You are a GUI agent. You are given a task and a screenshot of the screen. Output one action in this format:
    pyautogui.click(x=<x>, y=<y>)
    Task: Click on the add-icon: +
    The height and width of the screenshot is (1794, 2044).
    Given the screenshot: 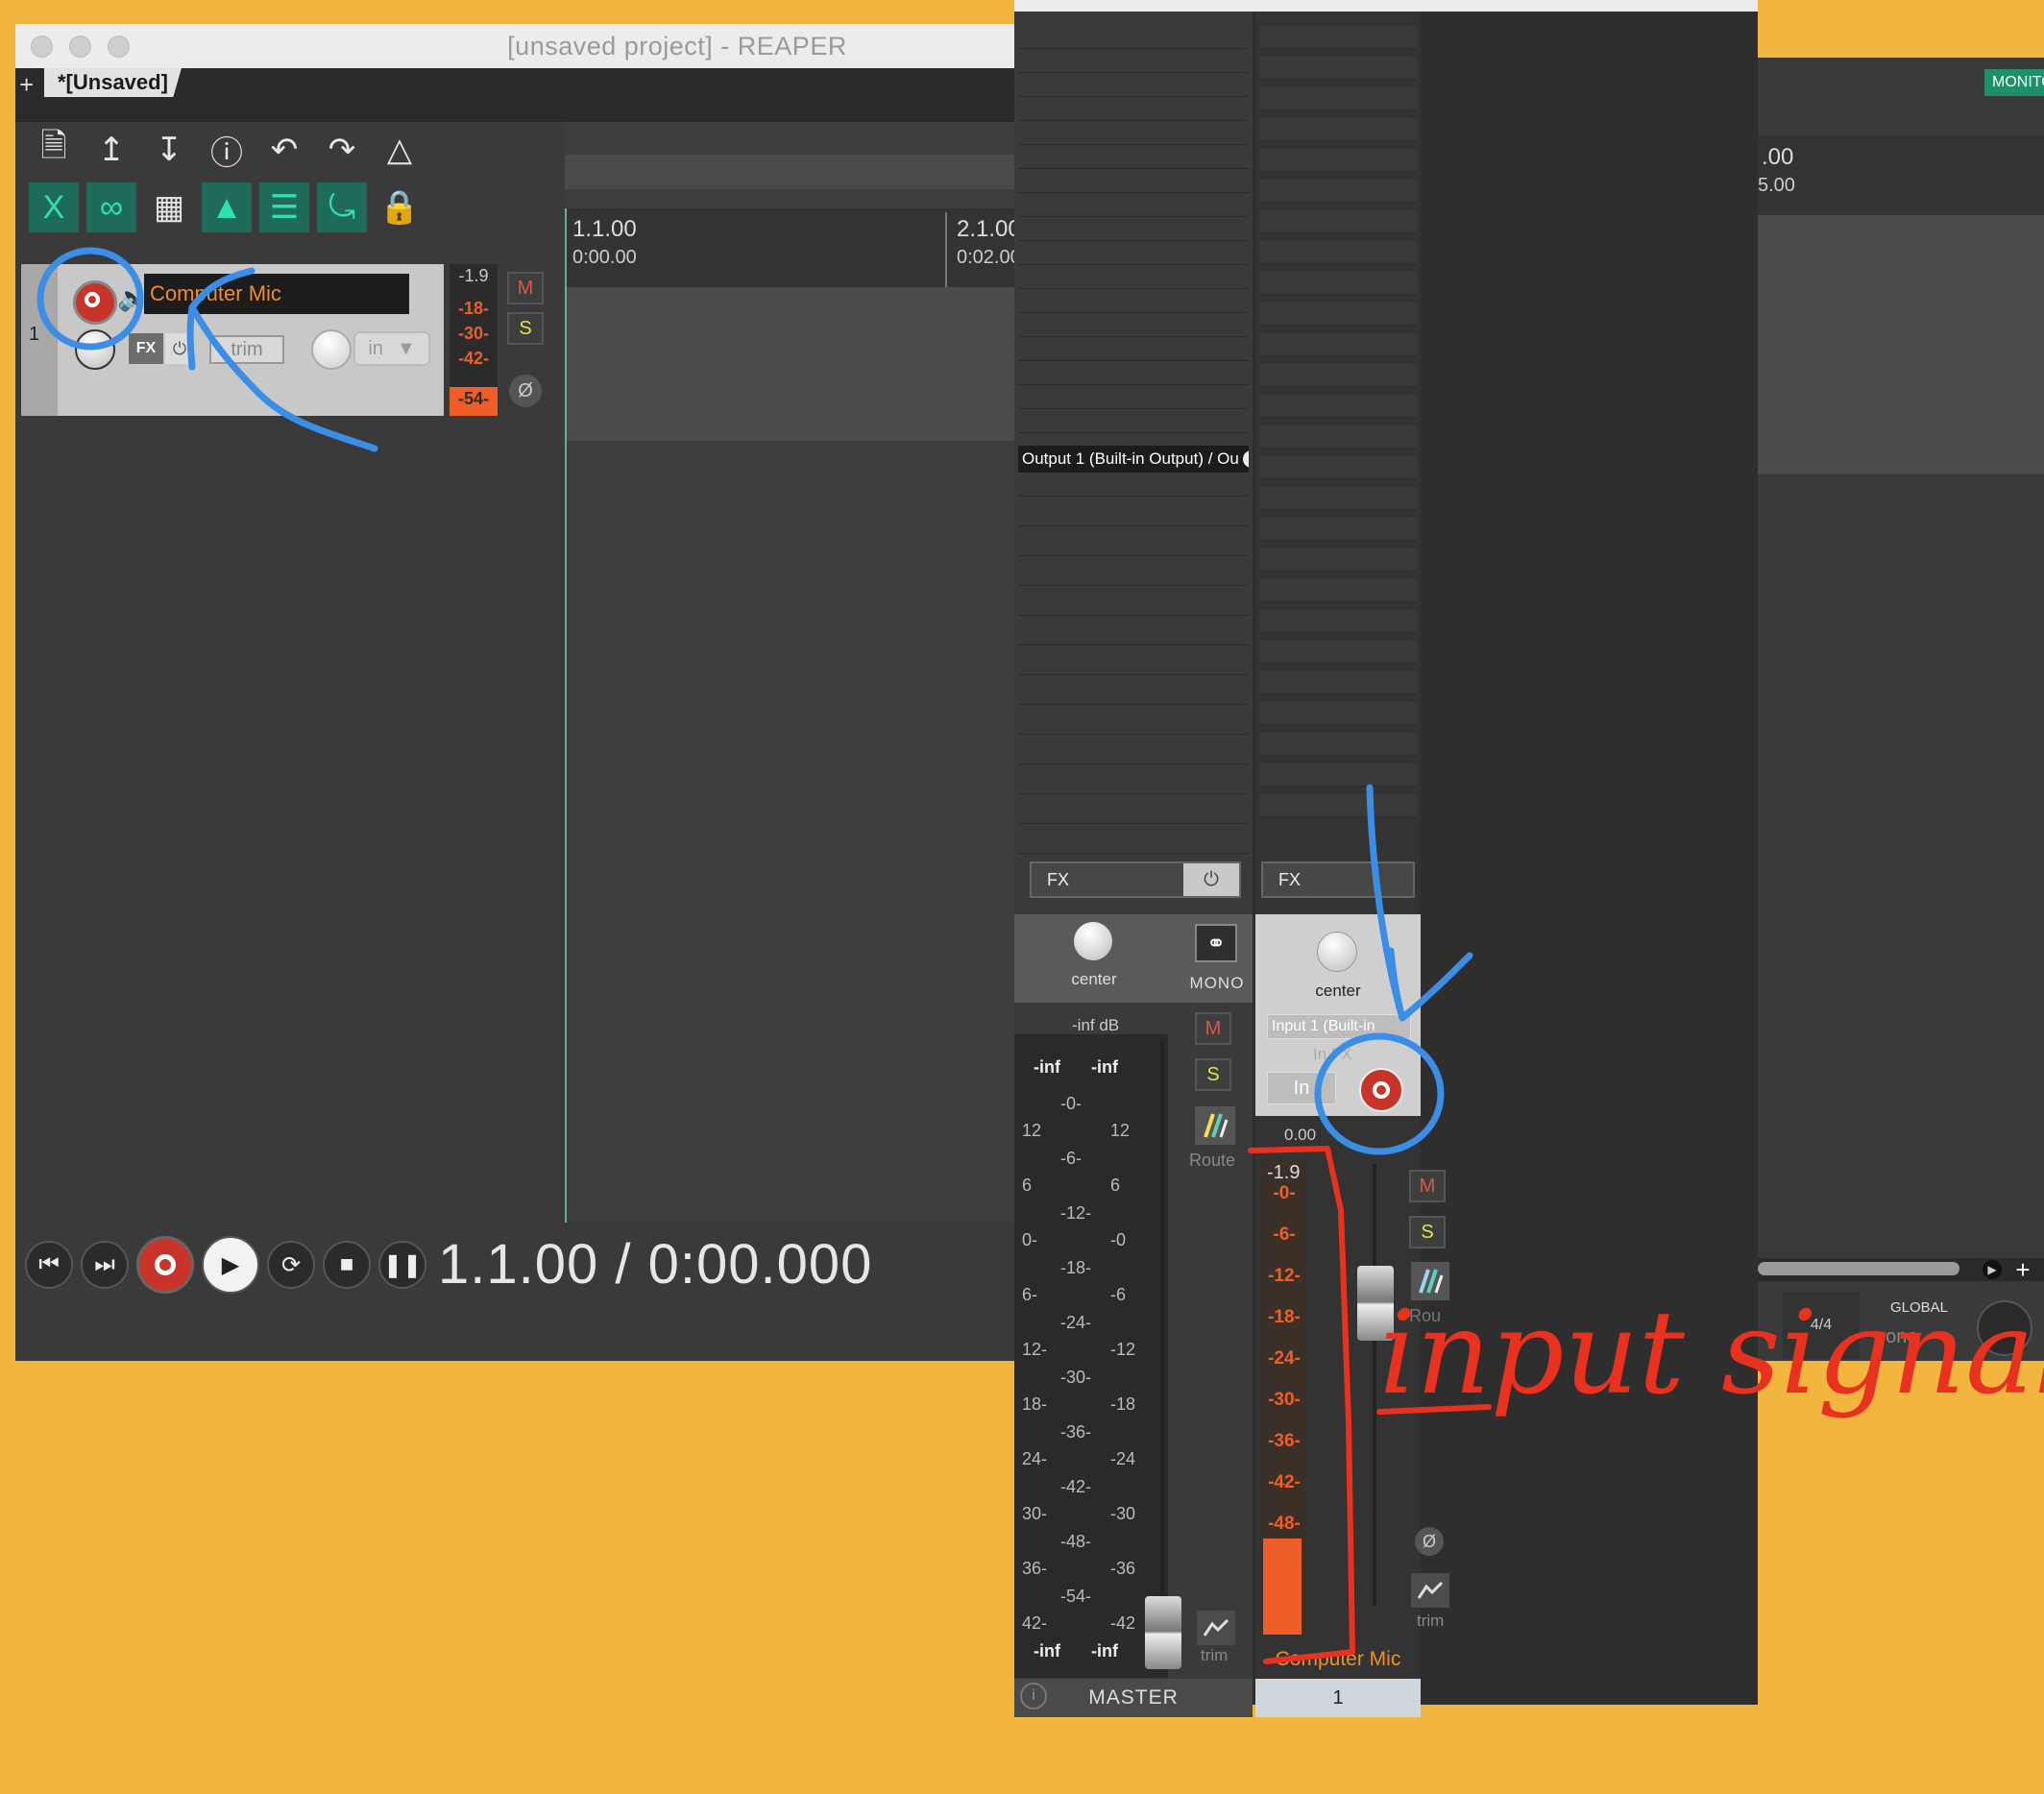 What is the action you would take?
    pyautogui.click(x=2022, y=1269)
    